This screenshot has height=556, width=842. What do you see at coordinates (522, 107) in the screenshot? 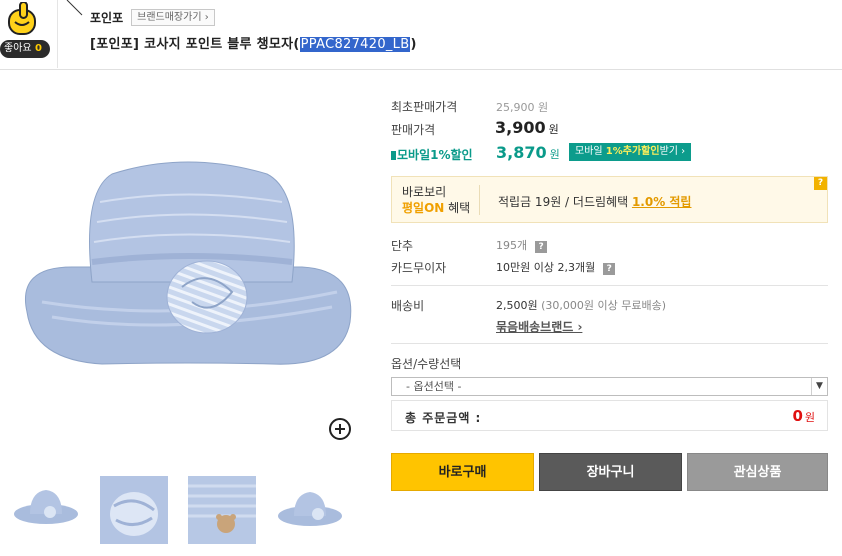
I see `original-price-value: 25,900 원` at bounding box center [522, 107].